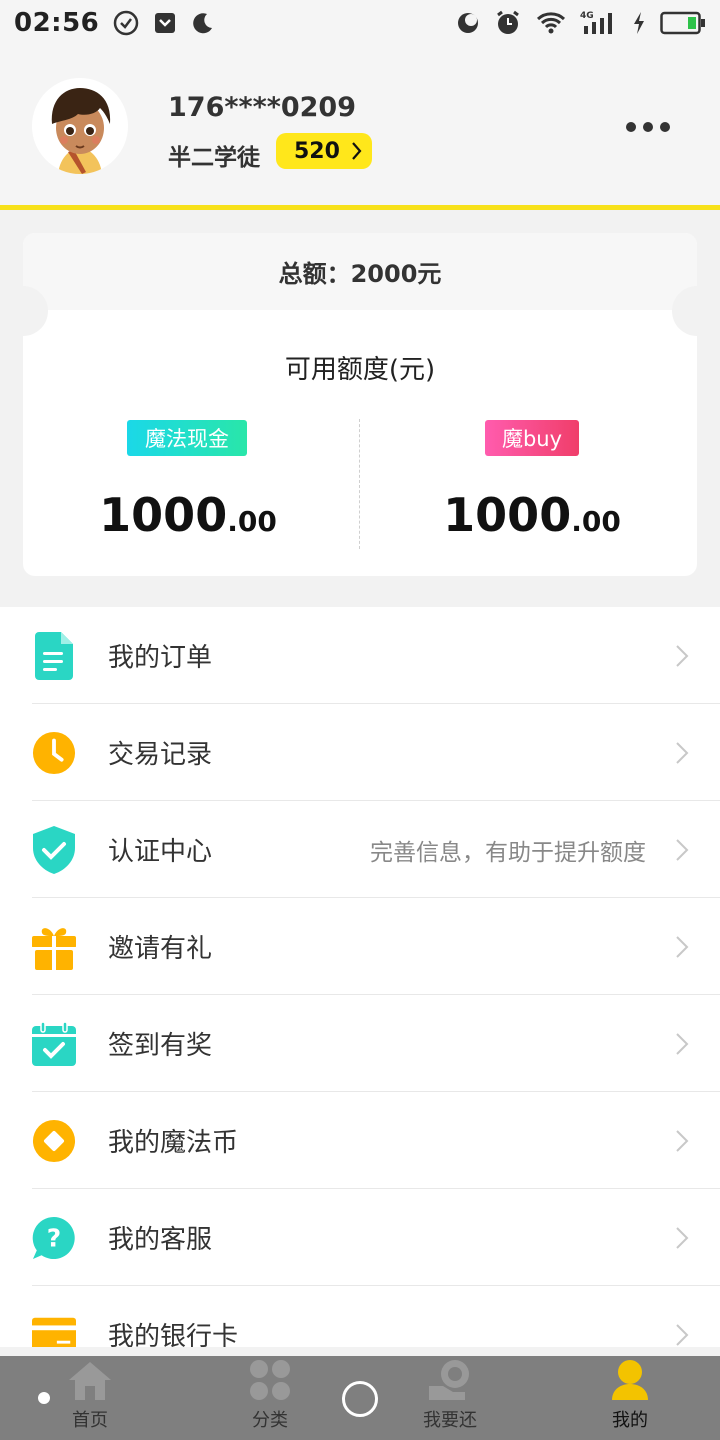 The height and width of the screenshot is (1440, 720). What do you see at coordinates (160, 1240) in the screenshot?
I see `menu-label: 我的客服` at bounding box center [160, 1240].